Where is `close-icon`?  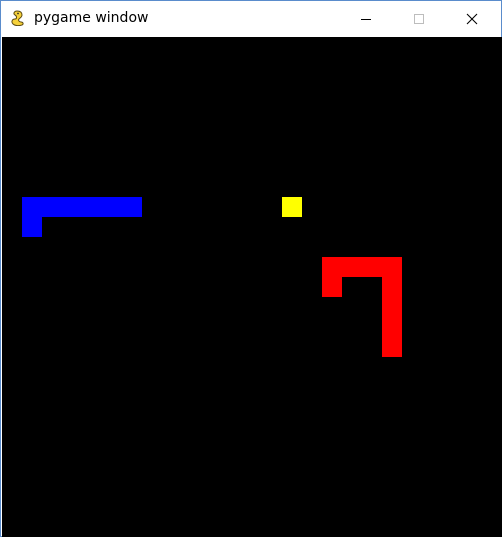
close-icon is located at coordinates (472, 19).